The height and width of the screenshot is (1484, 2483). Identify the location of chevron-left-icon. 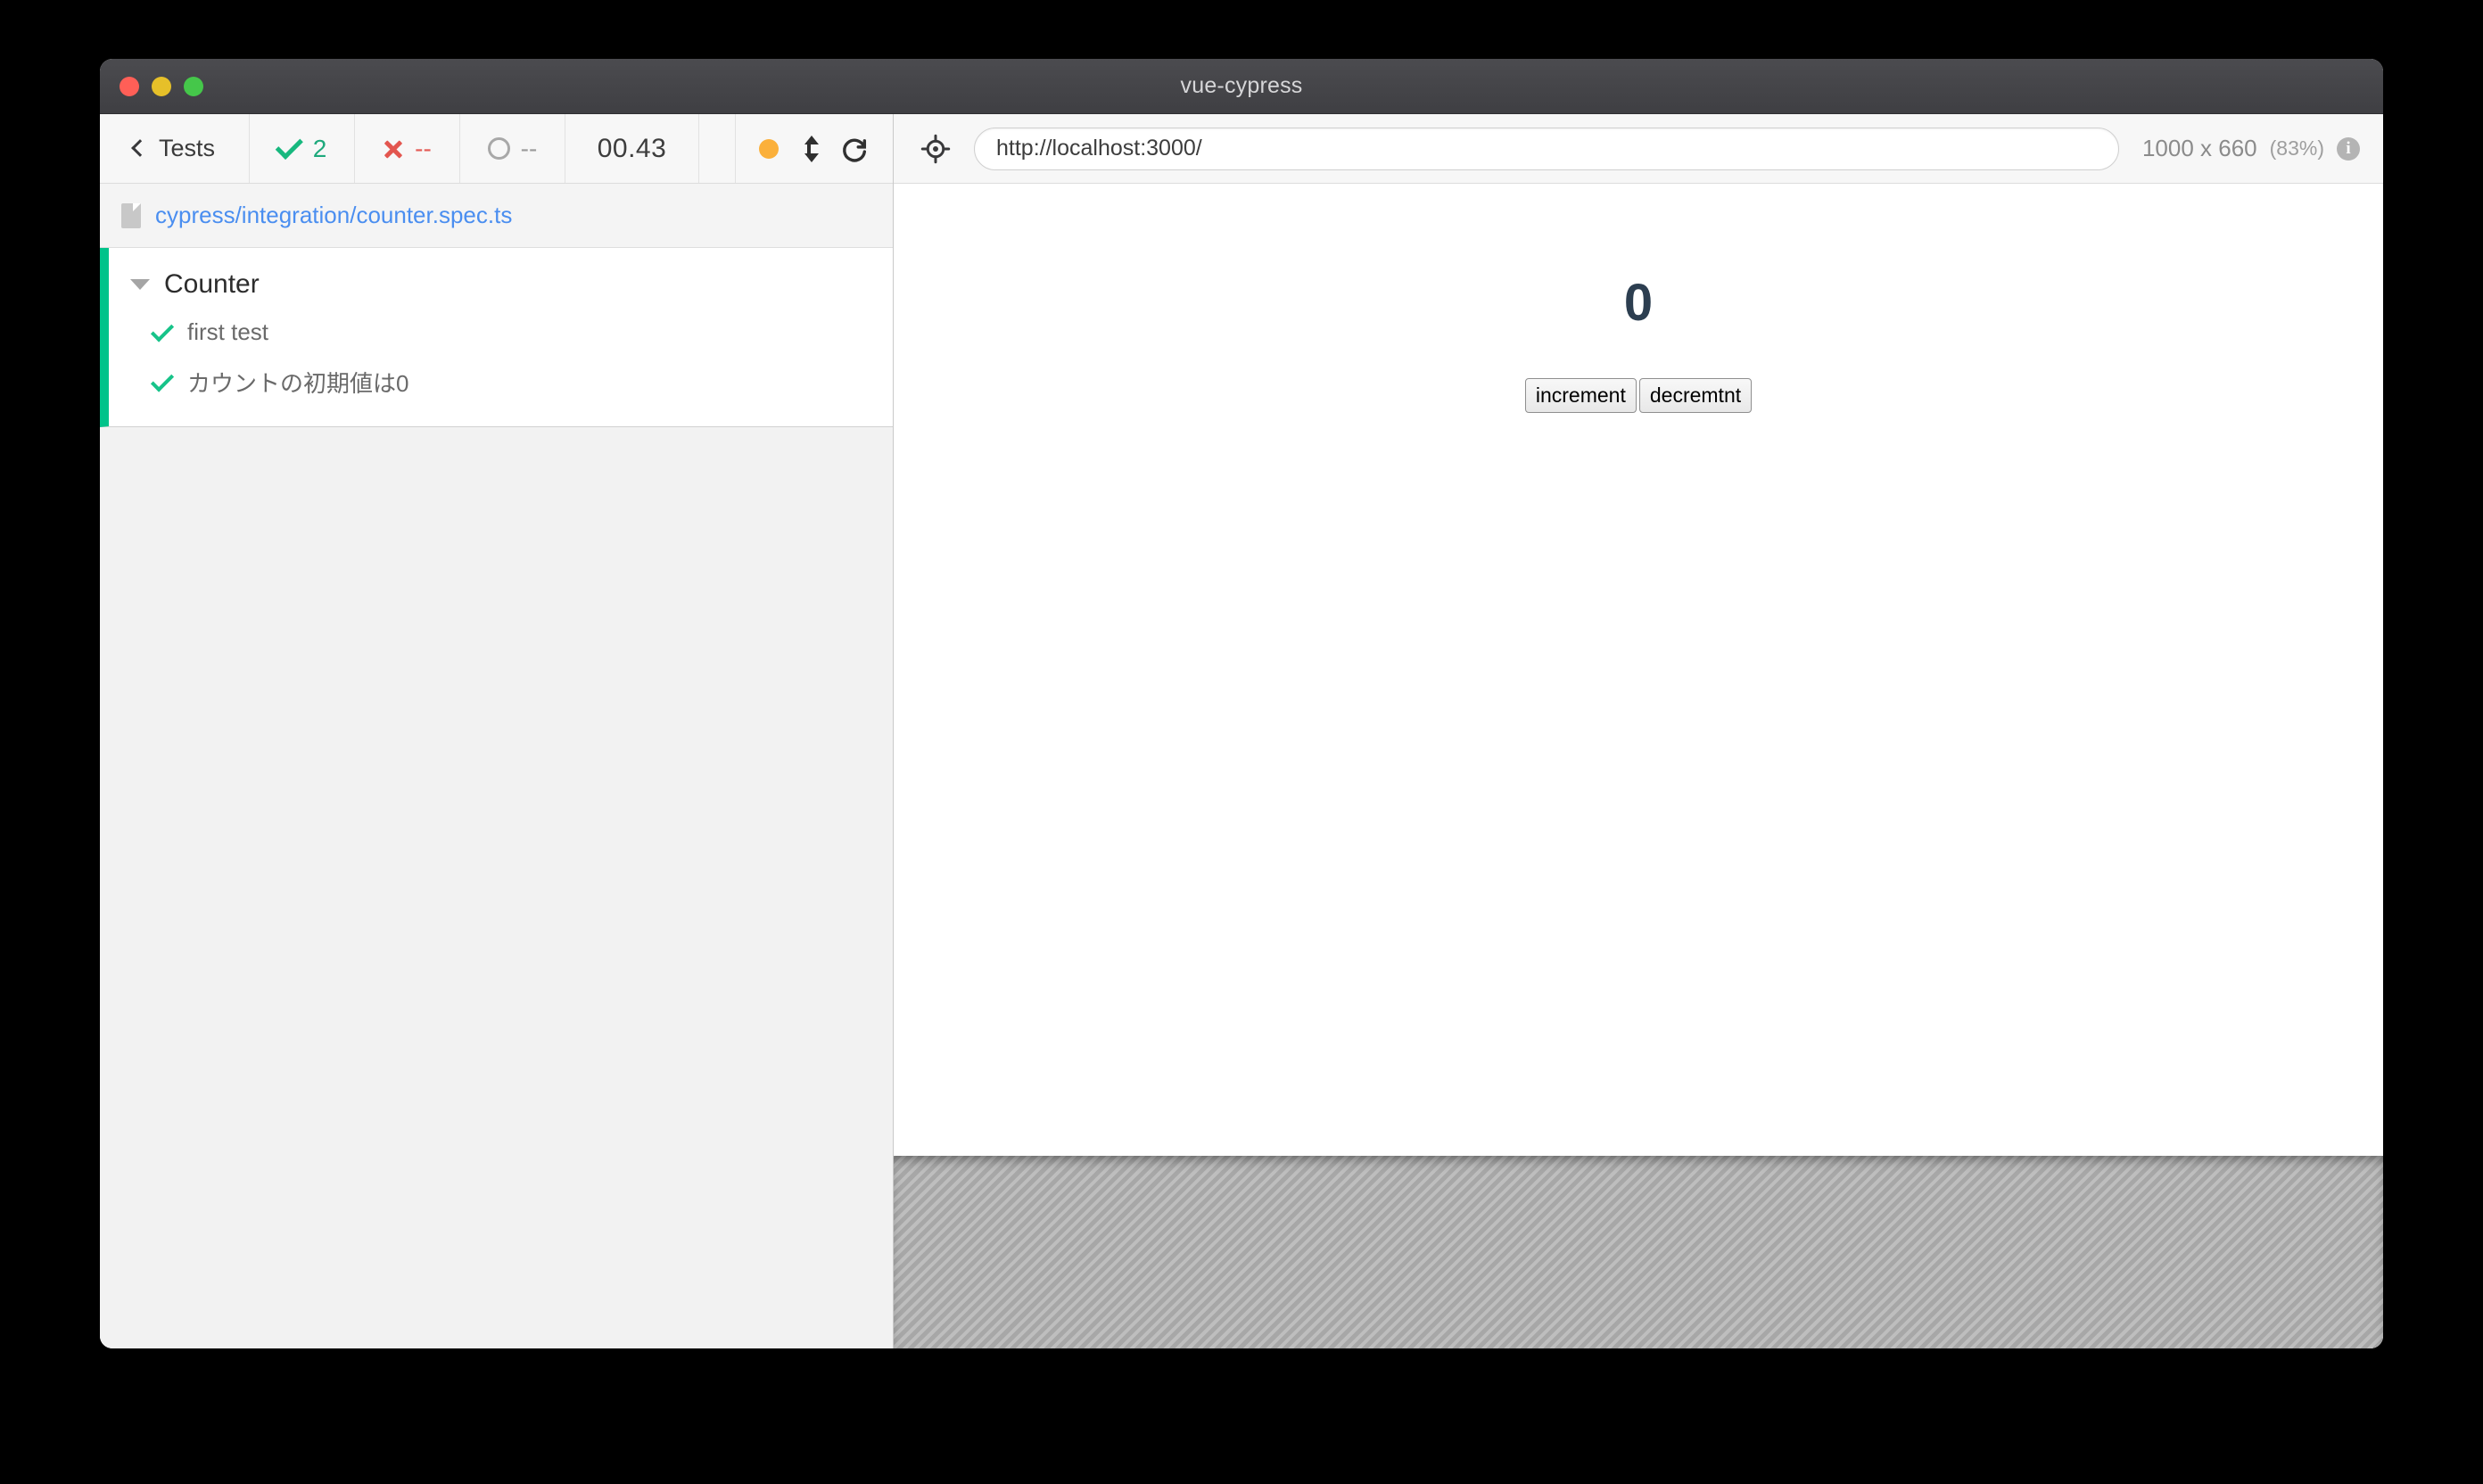
(140, 148).